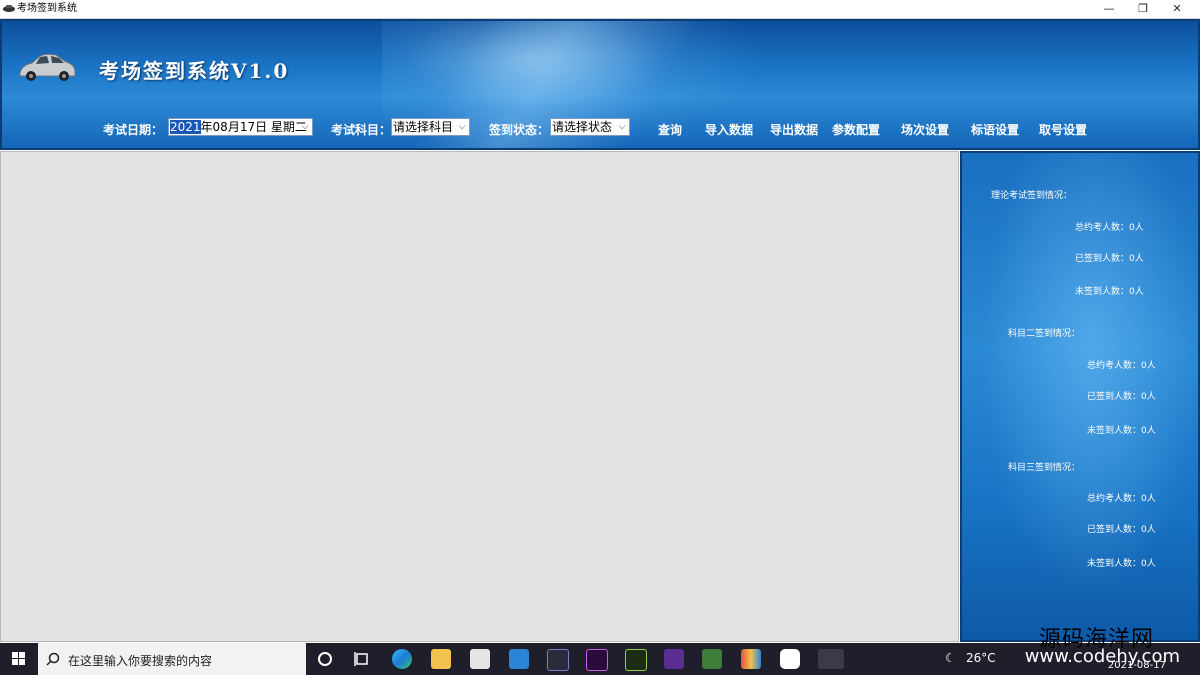 Image resolution: width=1200 pixels, height=675 pixels. Describe the element at coordinates (47, 67) in the screenshot. I see `car-logo-icon` at that location.